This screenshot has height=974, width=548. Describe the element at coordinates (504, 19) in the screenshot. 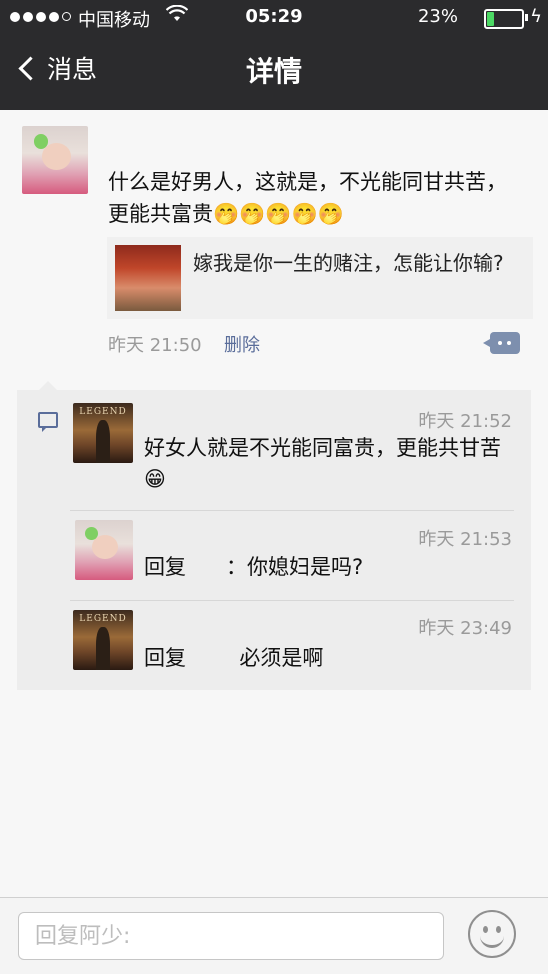

I see `battery-icon` at that location.